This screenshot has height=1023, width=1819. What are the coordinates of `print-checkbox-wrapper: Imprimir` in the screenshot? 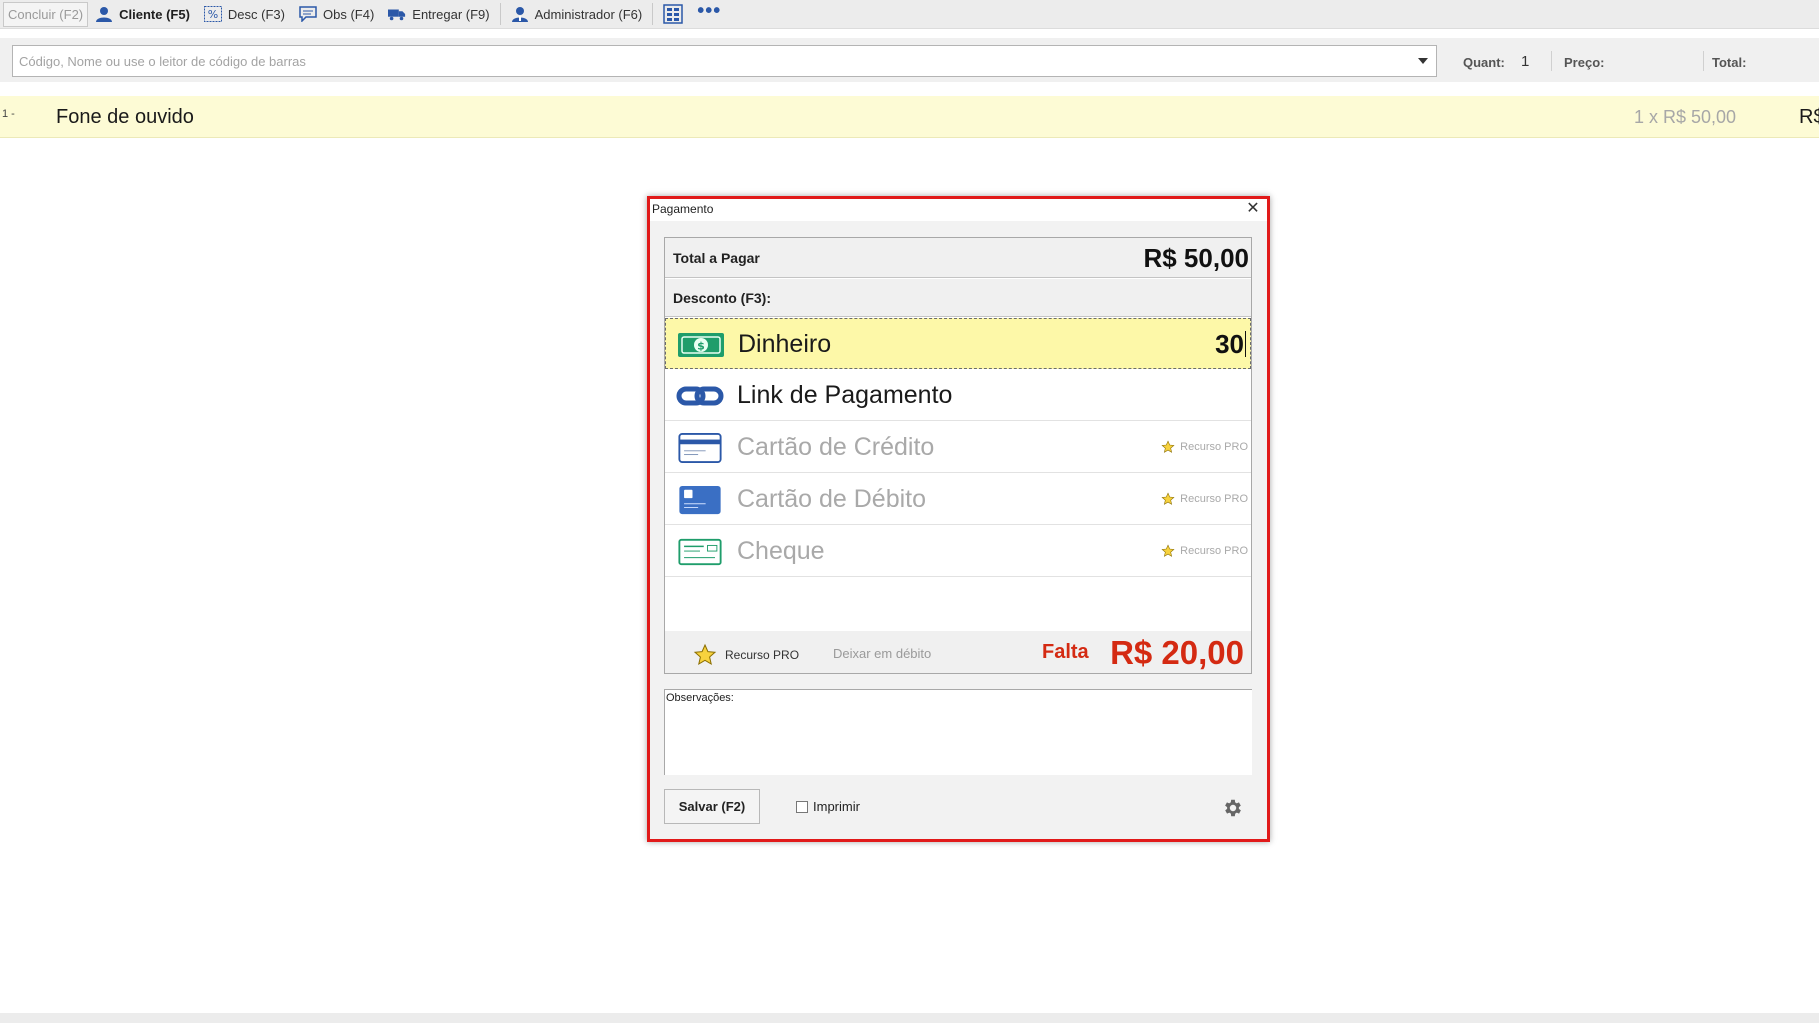 It's located at (828, 806).